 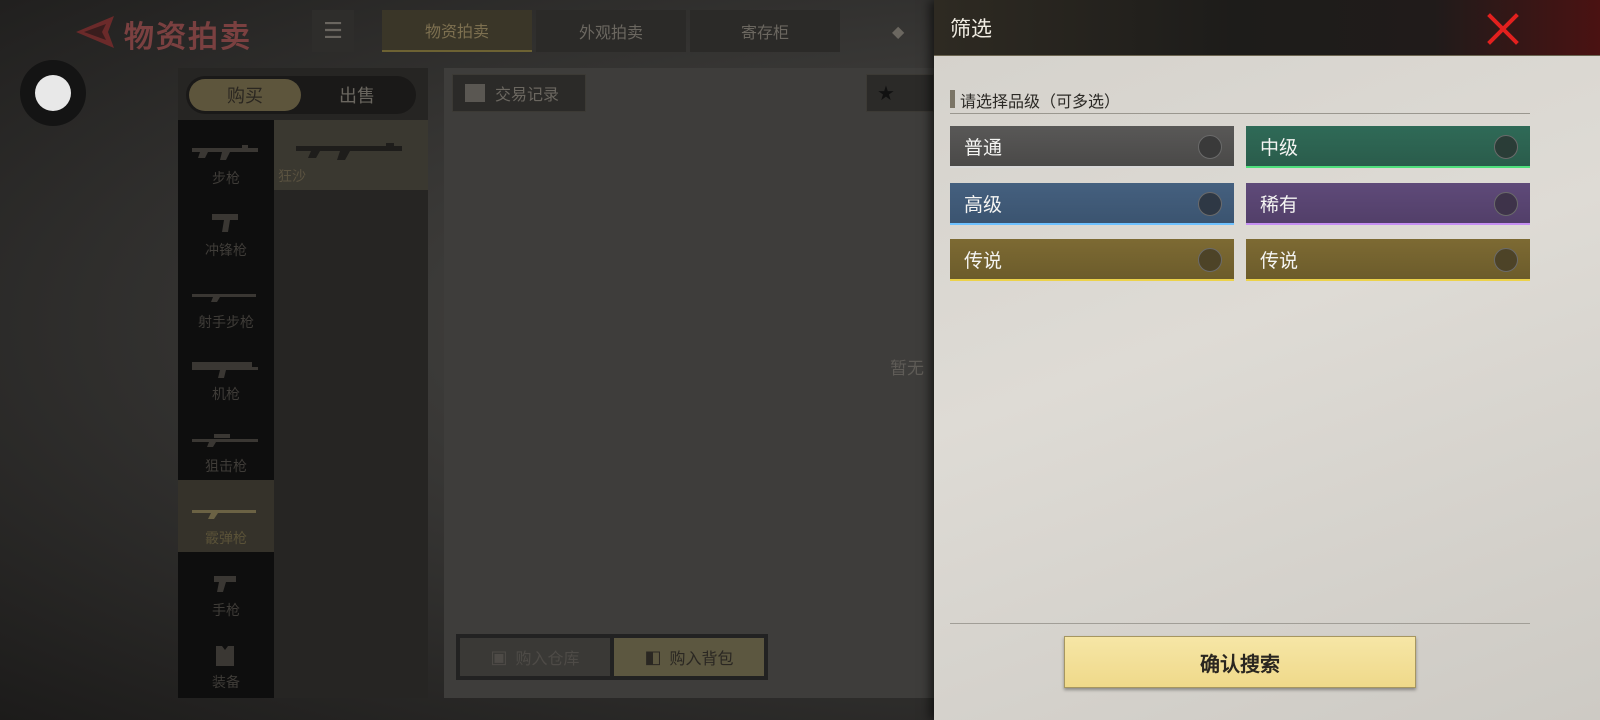 I want to click on category-panel: 购买 出售 步枪 冲锋枪 射手步枪 机枪 狙击枪 霰弹枪 手枪 装备 狂沙, so click(x=303, y=383).